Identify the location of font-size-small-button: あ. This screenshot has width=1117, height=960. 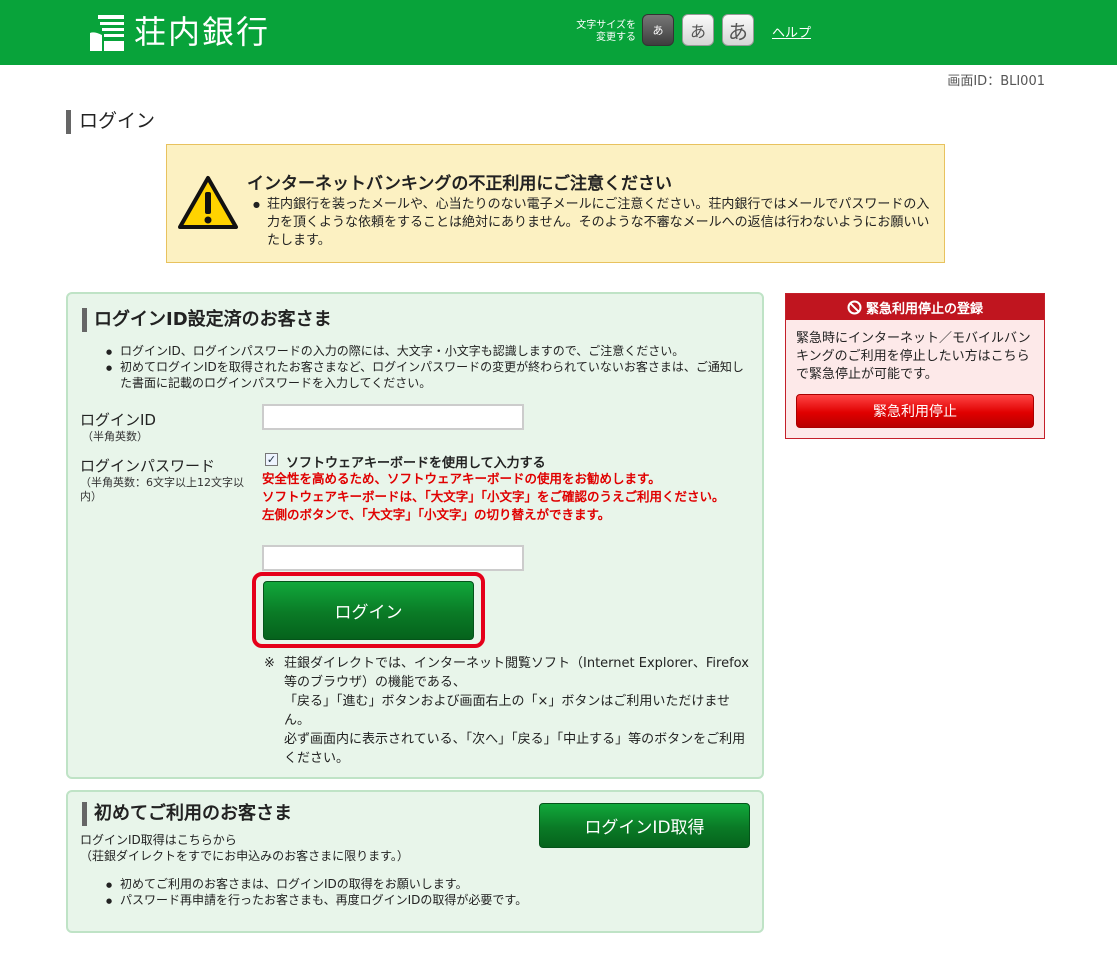
(658, 30).